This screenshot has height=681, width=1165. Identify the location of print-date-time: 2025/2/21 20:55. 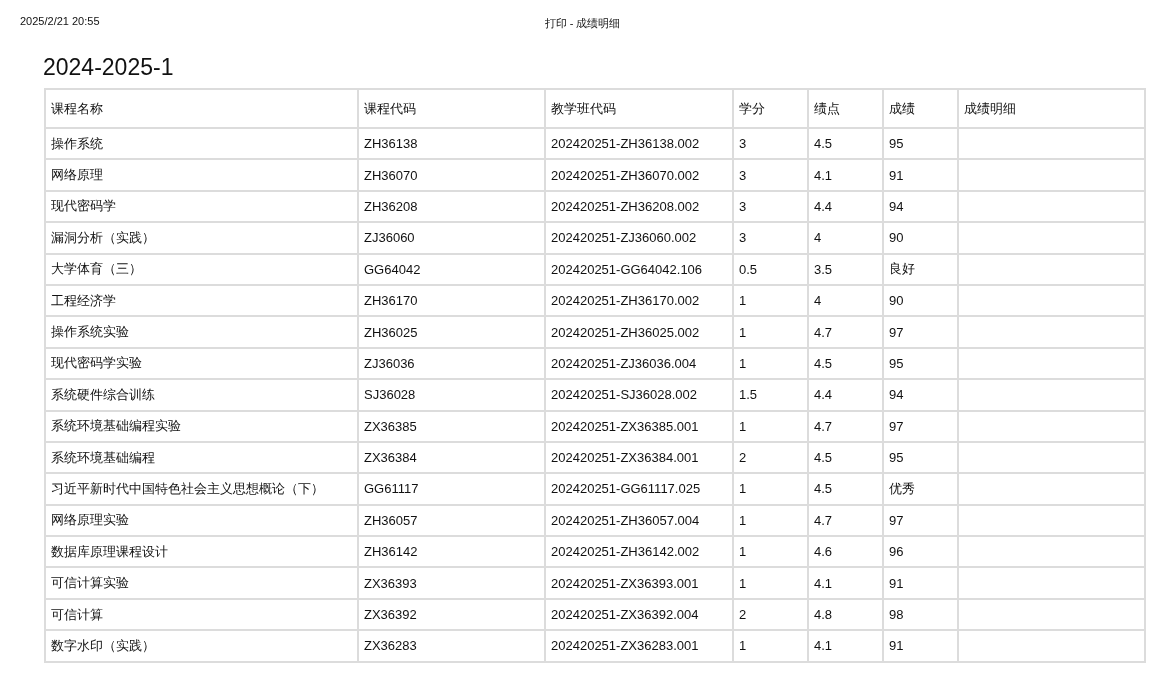
(60, 21).